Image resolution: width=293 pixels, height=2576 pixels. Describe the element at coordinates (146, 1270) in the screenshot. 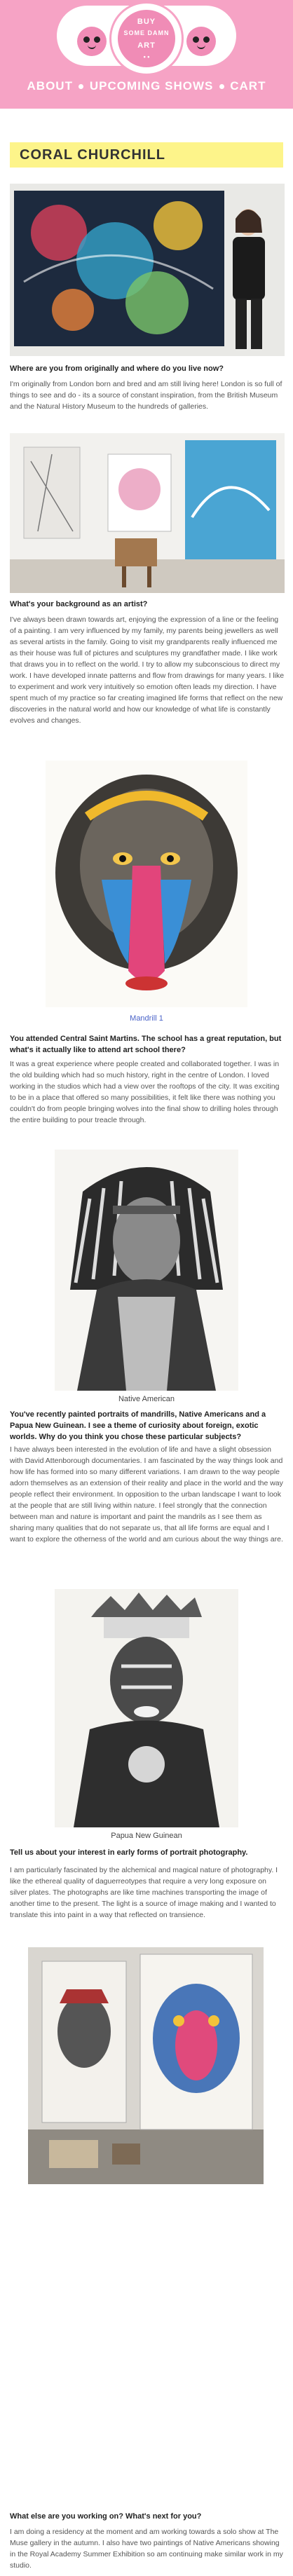

I see `native-american-painting-image` at that location.